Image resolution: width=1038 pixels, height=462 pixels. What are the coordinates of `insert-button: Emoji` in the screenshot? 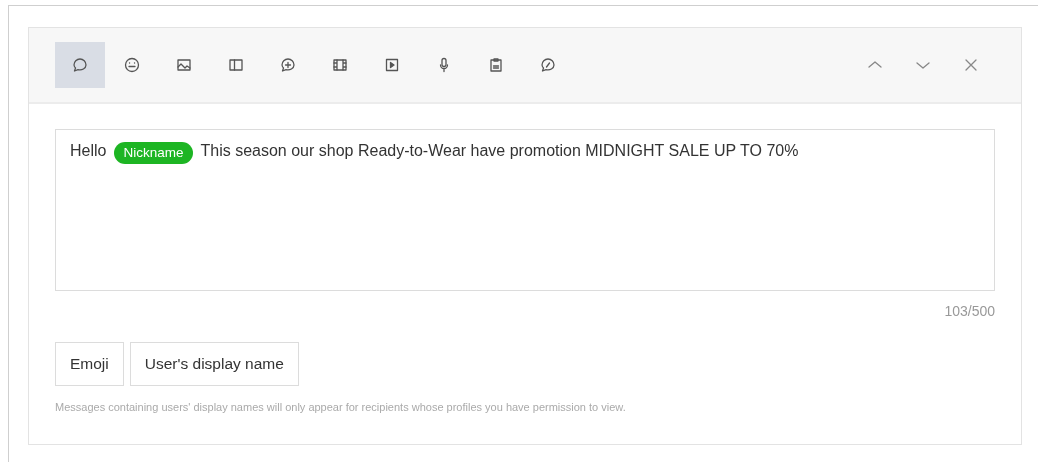 It's located at (89, 364).